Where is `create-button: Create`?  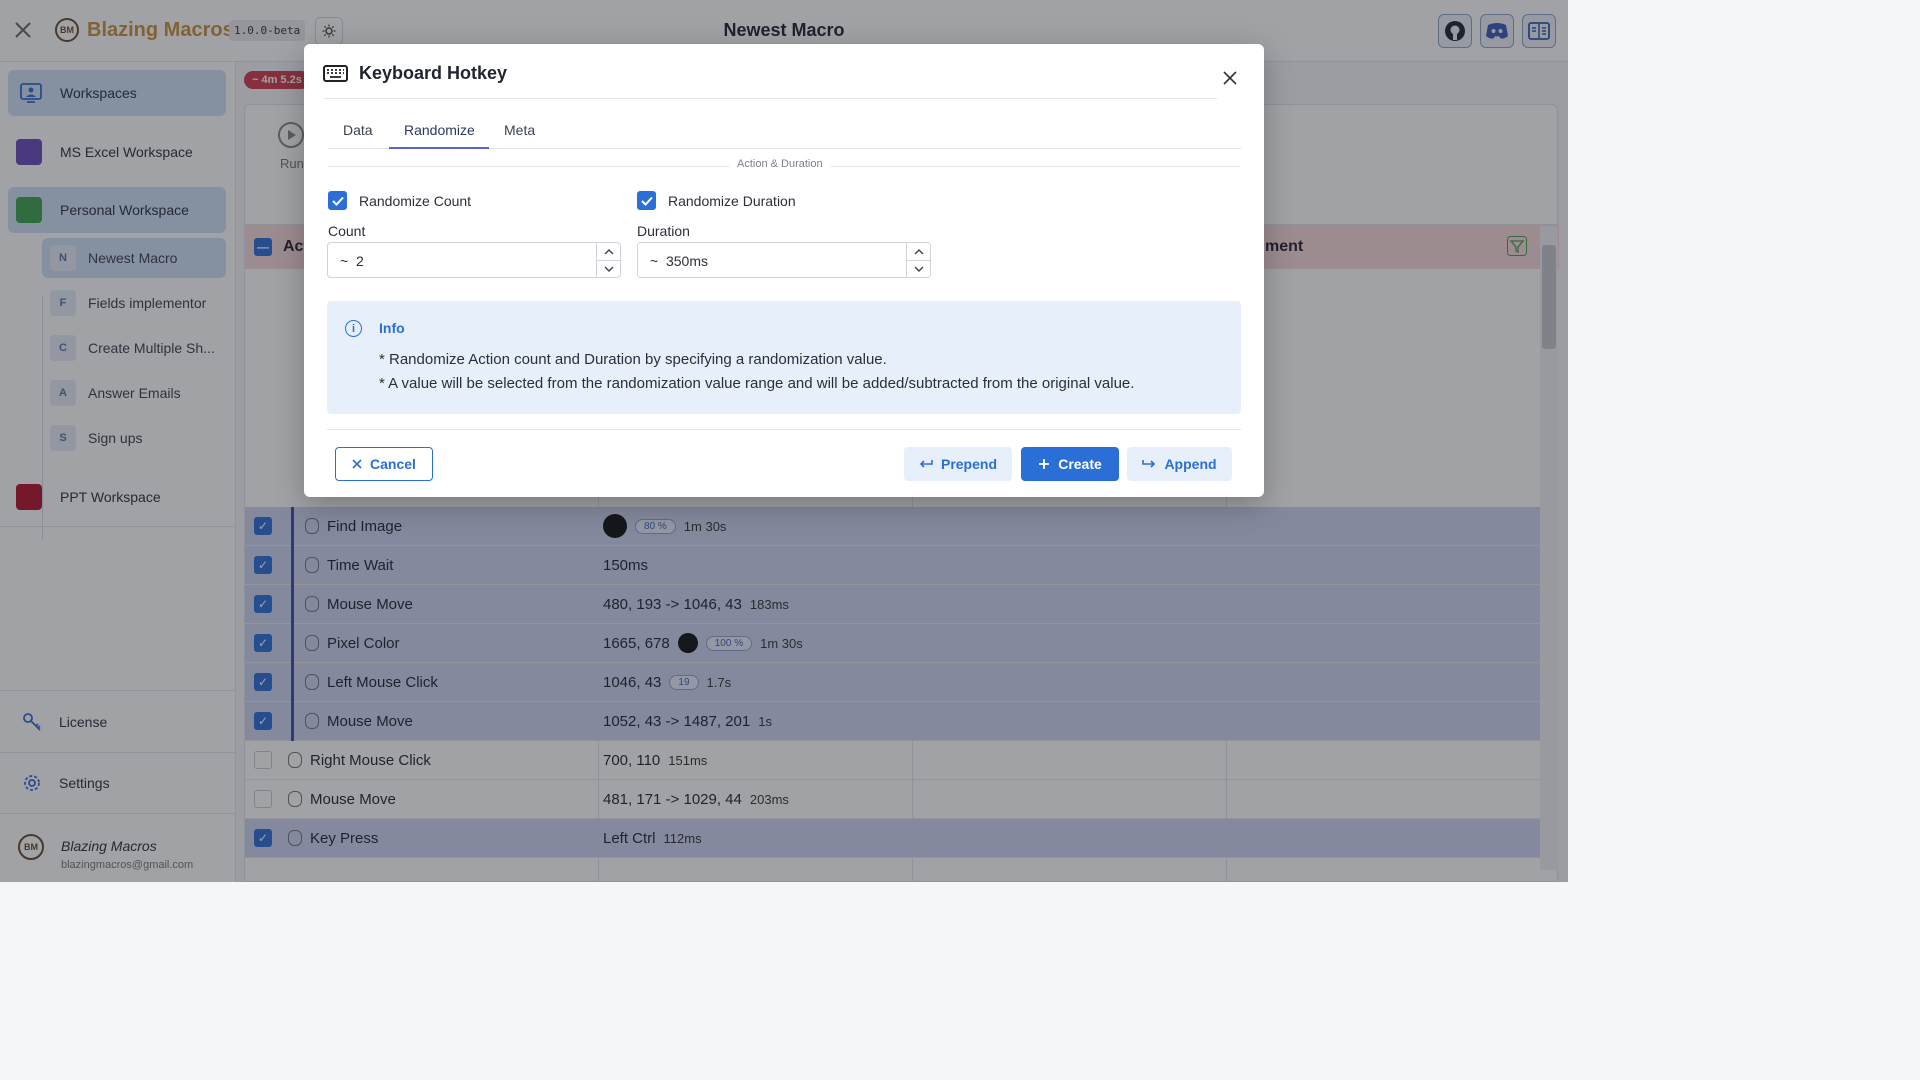
create-button: Create is located at coordinates (1070, 464).